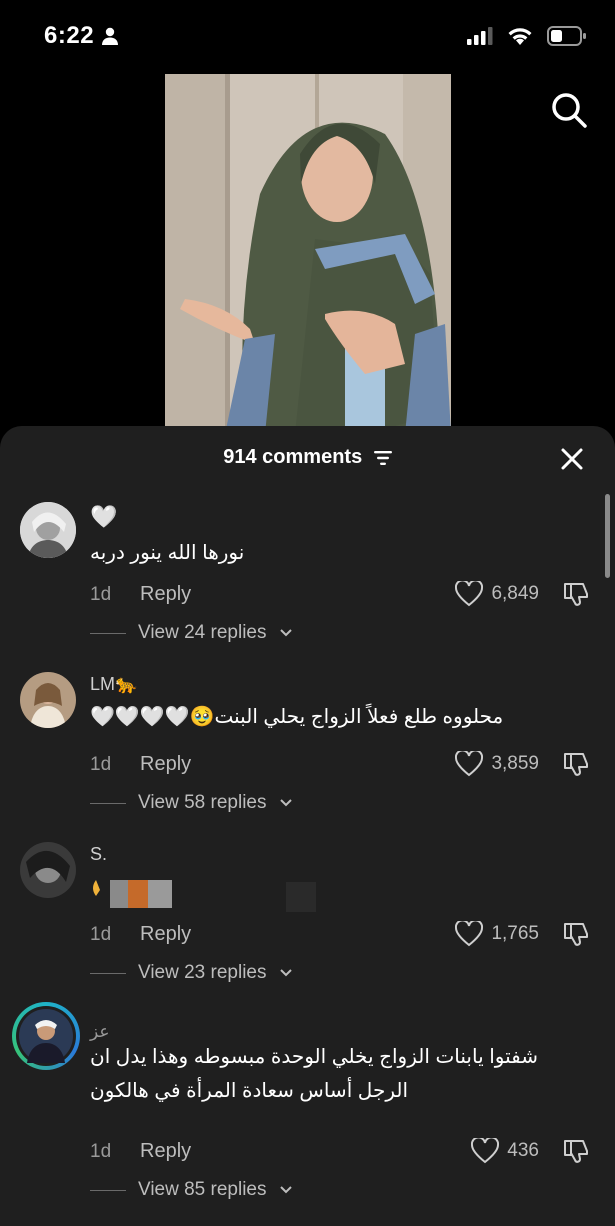 The width and height of the screenshot is (615, 1226). Describe the element at coordinates (81, 36) in the screenshot. I see `status-time: 6:22` at that location.